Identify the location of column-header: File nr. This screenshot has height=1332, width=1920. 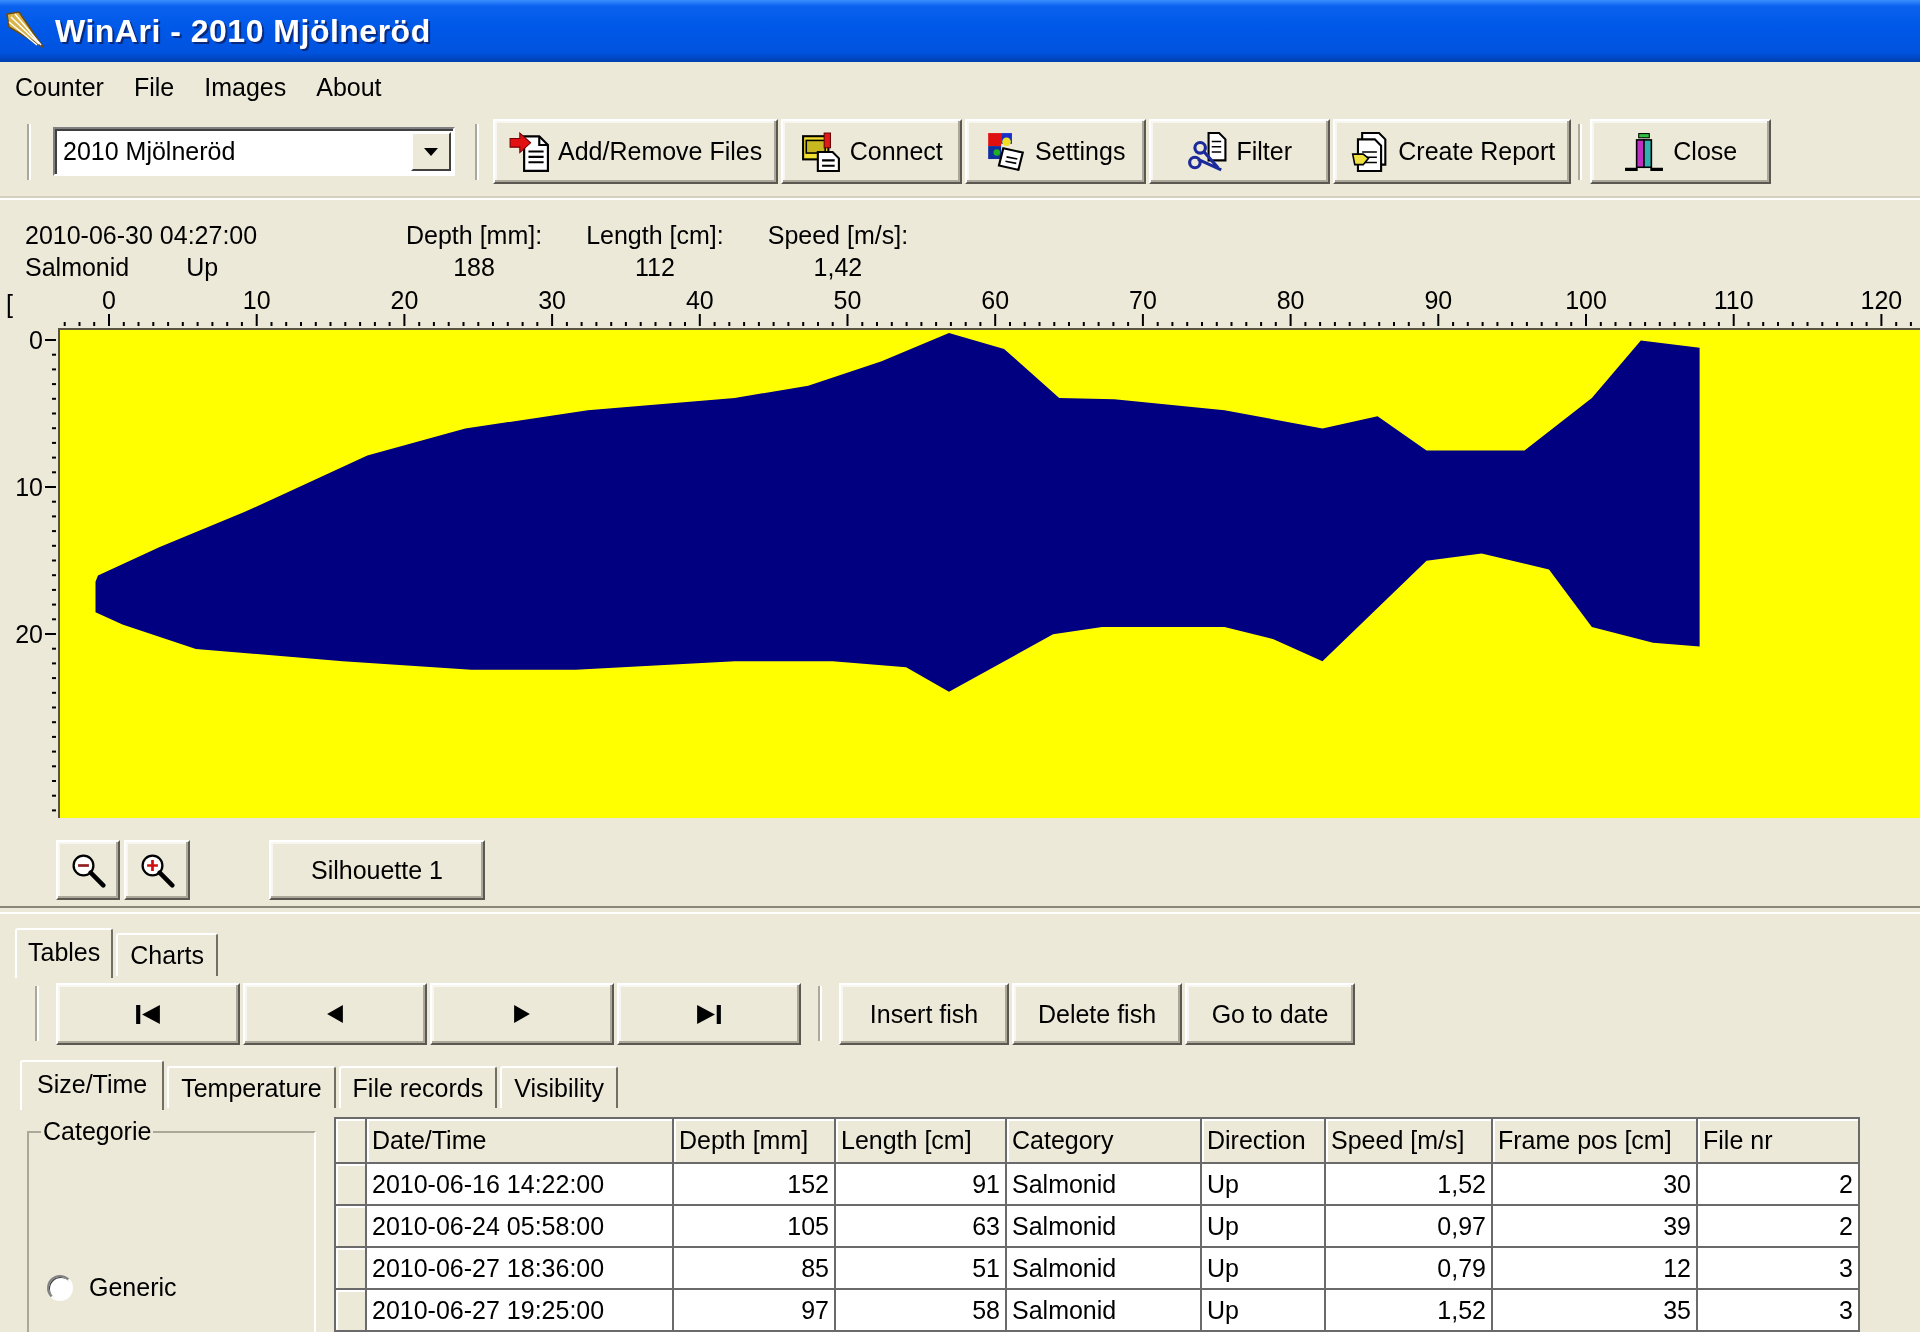
(1778, 1140).